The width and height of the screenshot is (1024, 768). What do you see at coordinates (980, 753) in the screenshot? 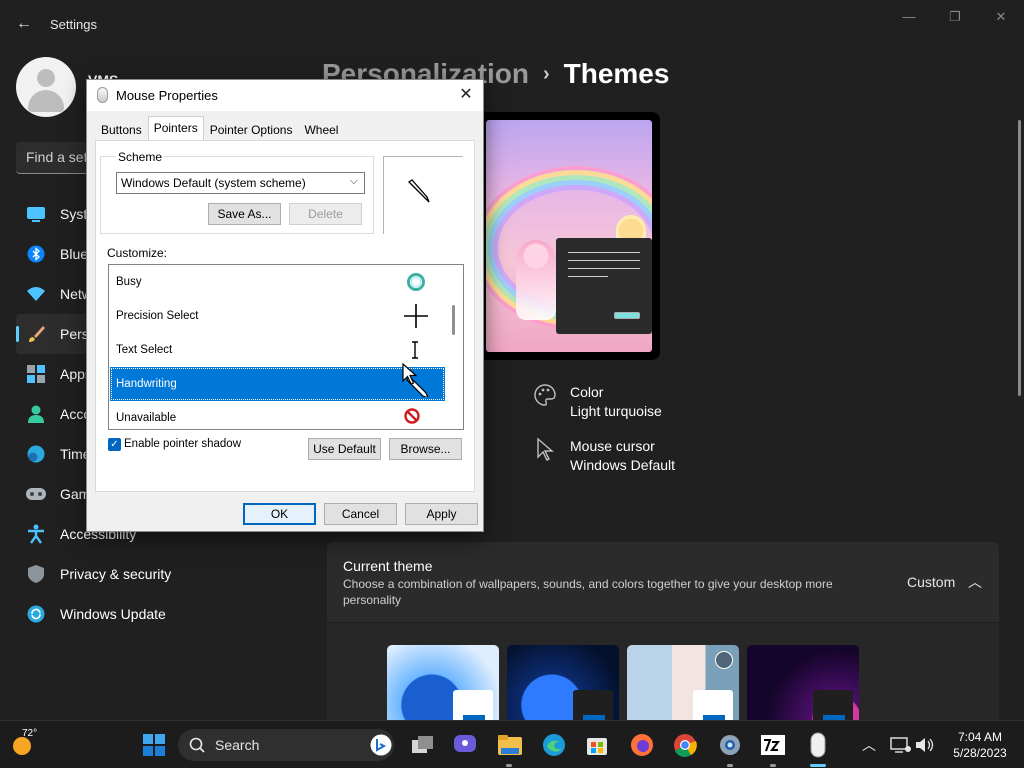
I see `clock-date: 5/28/2023` at bounding box center [980, 753].